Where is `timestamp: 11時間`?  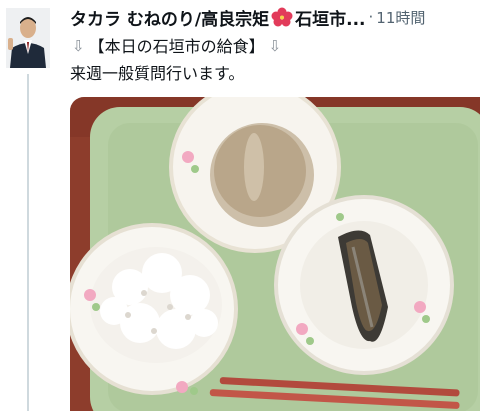 timestamp: 11時間 is located at coordinates (400, 17).